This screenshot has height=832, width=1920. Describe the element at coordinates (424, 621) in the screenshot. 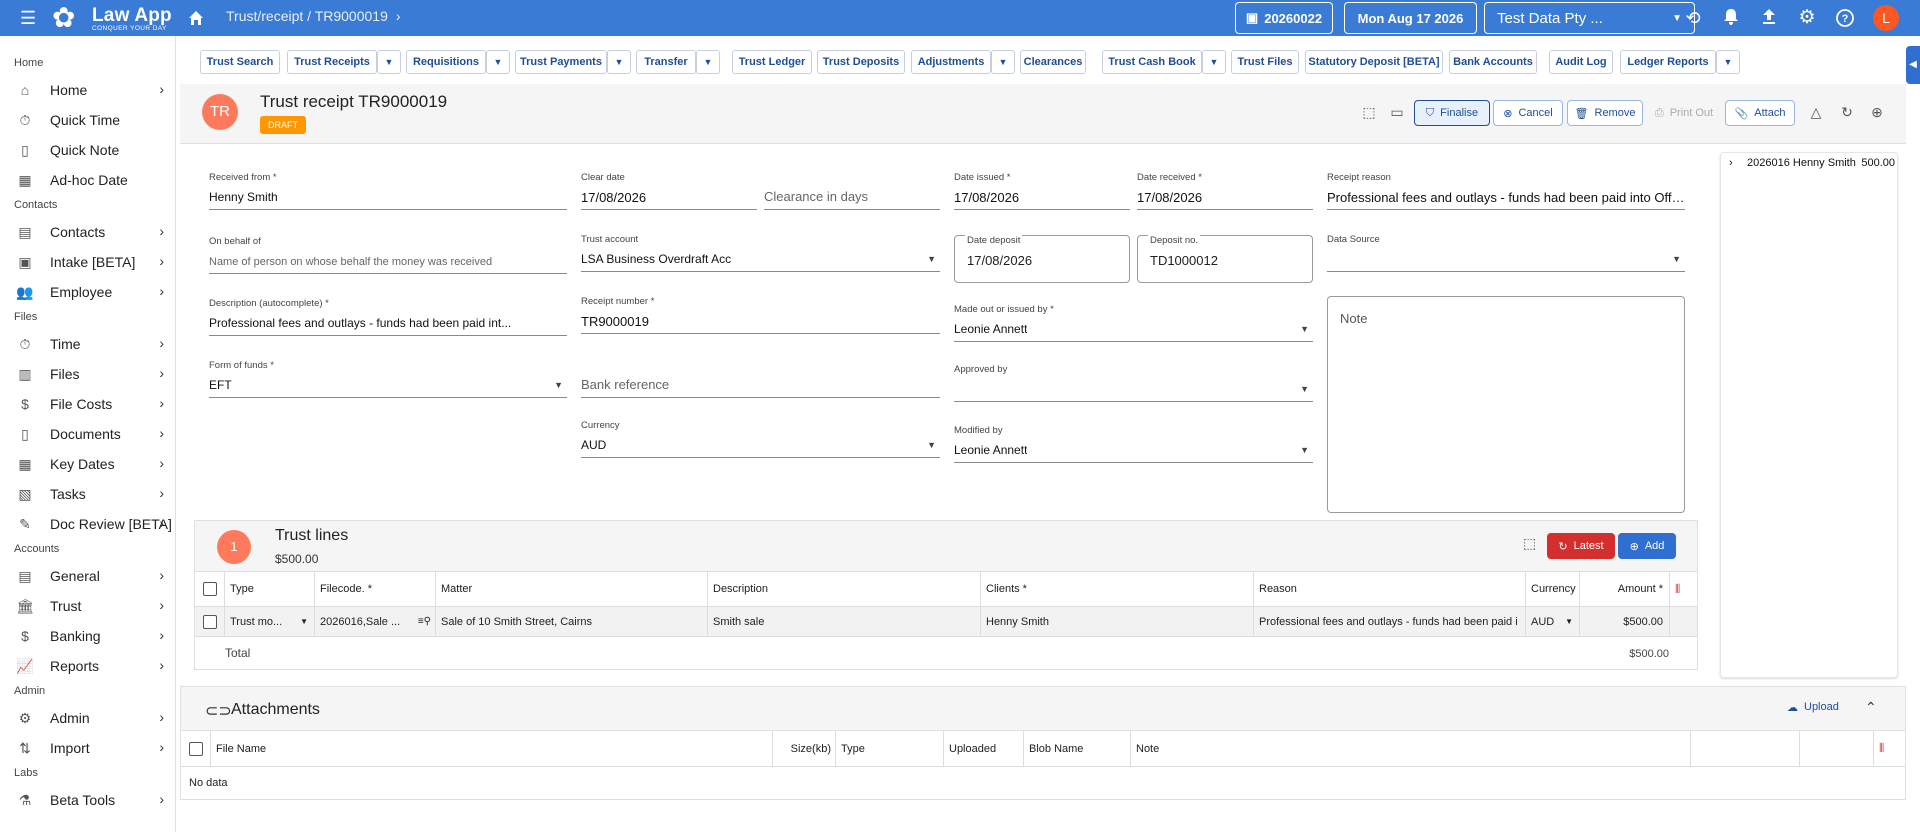

I see `search-list-icon: ≡⚲` at that location.